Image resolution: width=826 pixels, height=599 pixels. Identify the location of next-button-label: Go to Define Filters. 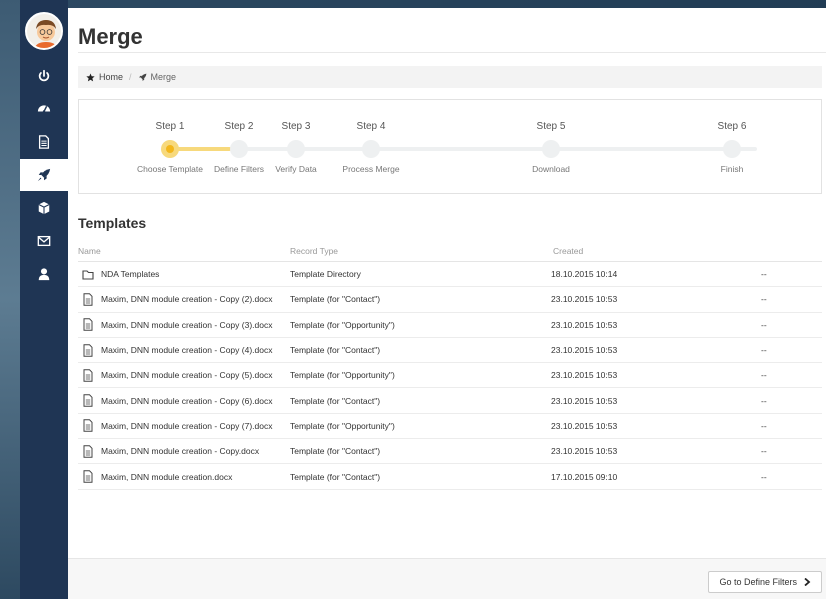
(758, 582).